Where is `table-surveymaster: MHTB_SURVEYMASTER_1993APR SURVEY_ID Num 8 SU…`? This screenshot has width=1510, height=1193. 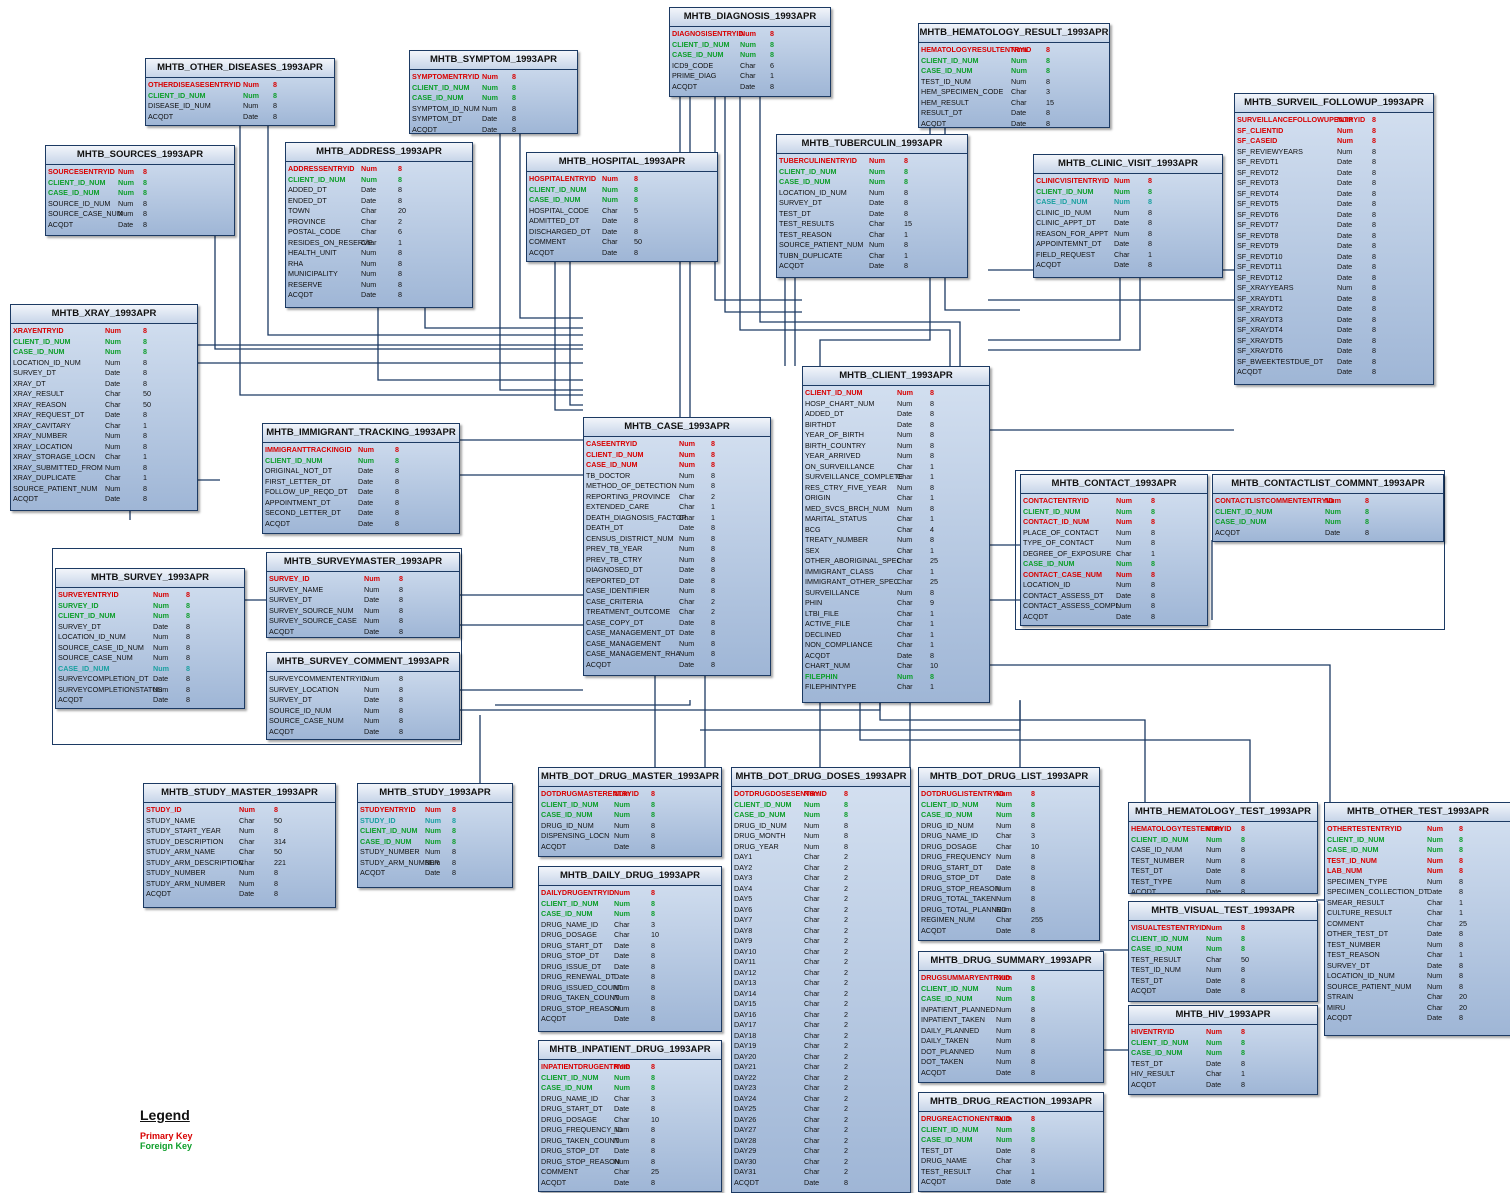
table-surveymaster: MHTB_SURVEYMASTER_1993APR SURVEY_ID Num 8 SU… is located at coordinates (363, 595).